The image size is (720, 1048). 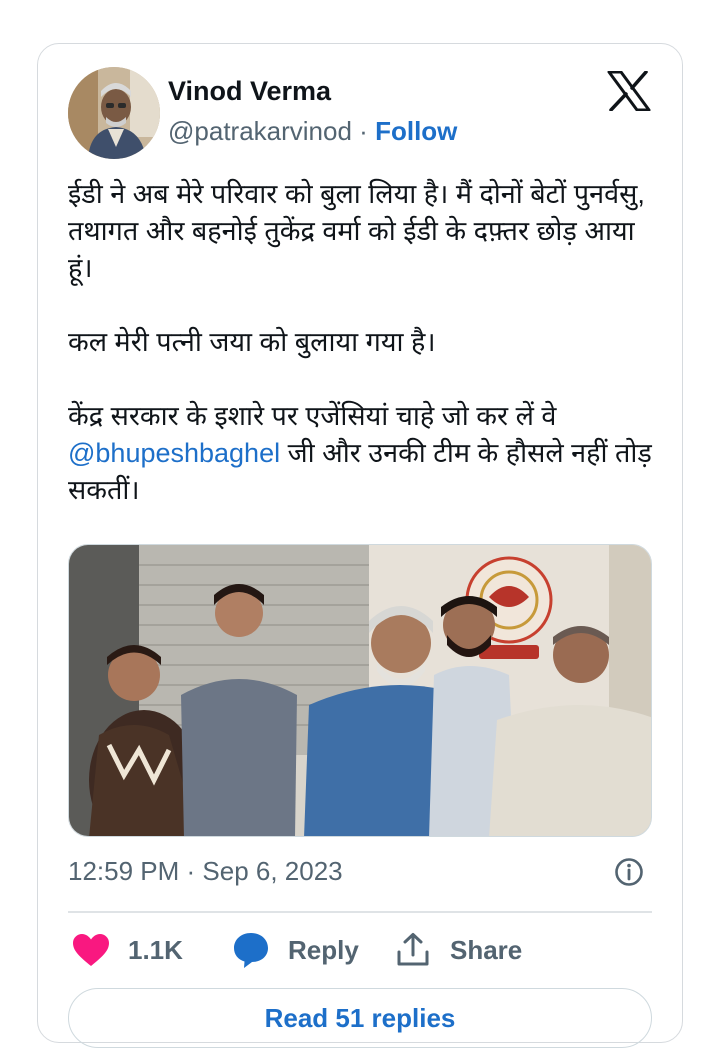 I want to click on like-button: 1.1K, so click(x=127, y=950).